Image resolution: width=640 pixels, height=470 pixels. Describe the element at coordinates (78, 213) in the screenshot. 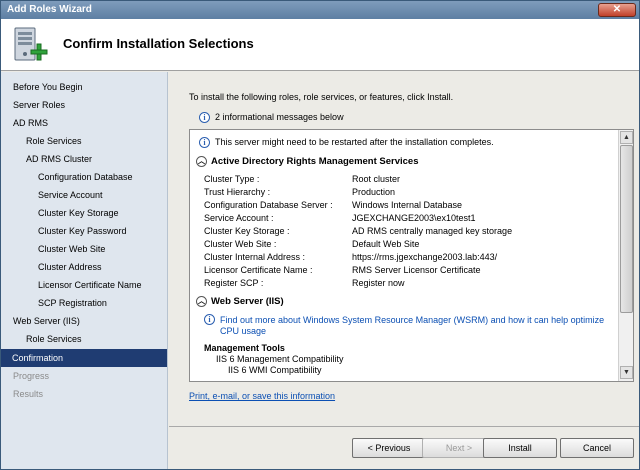

I see `step-cluster-key-storage: Cluster Key Storage` at that location.